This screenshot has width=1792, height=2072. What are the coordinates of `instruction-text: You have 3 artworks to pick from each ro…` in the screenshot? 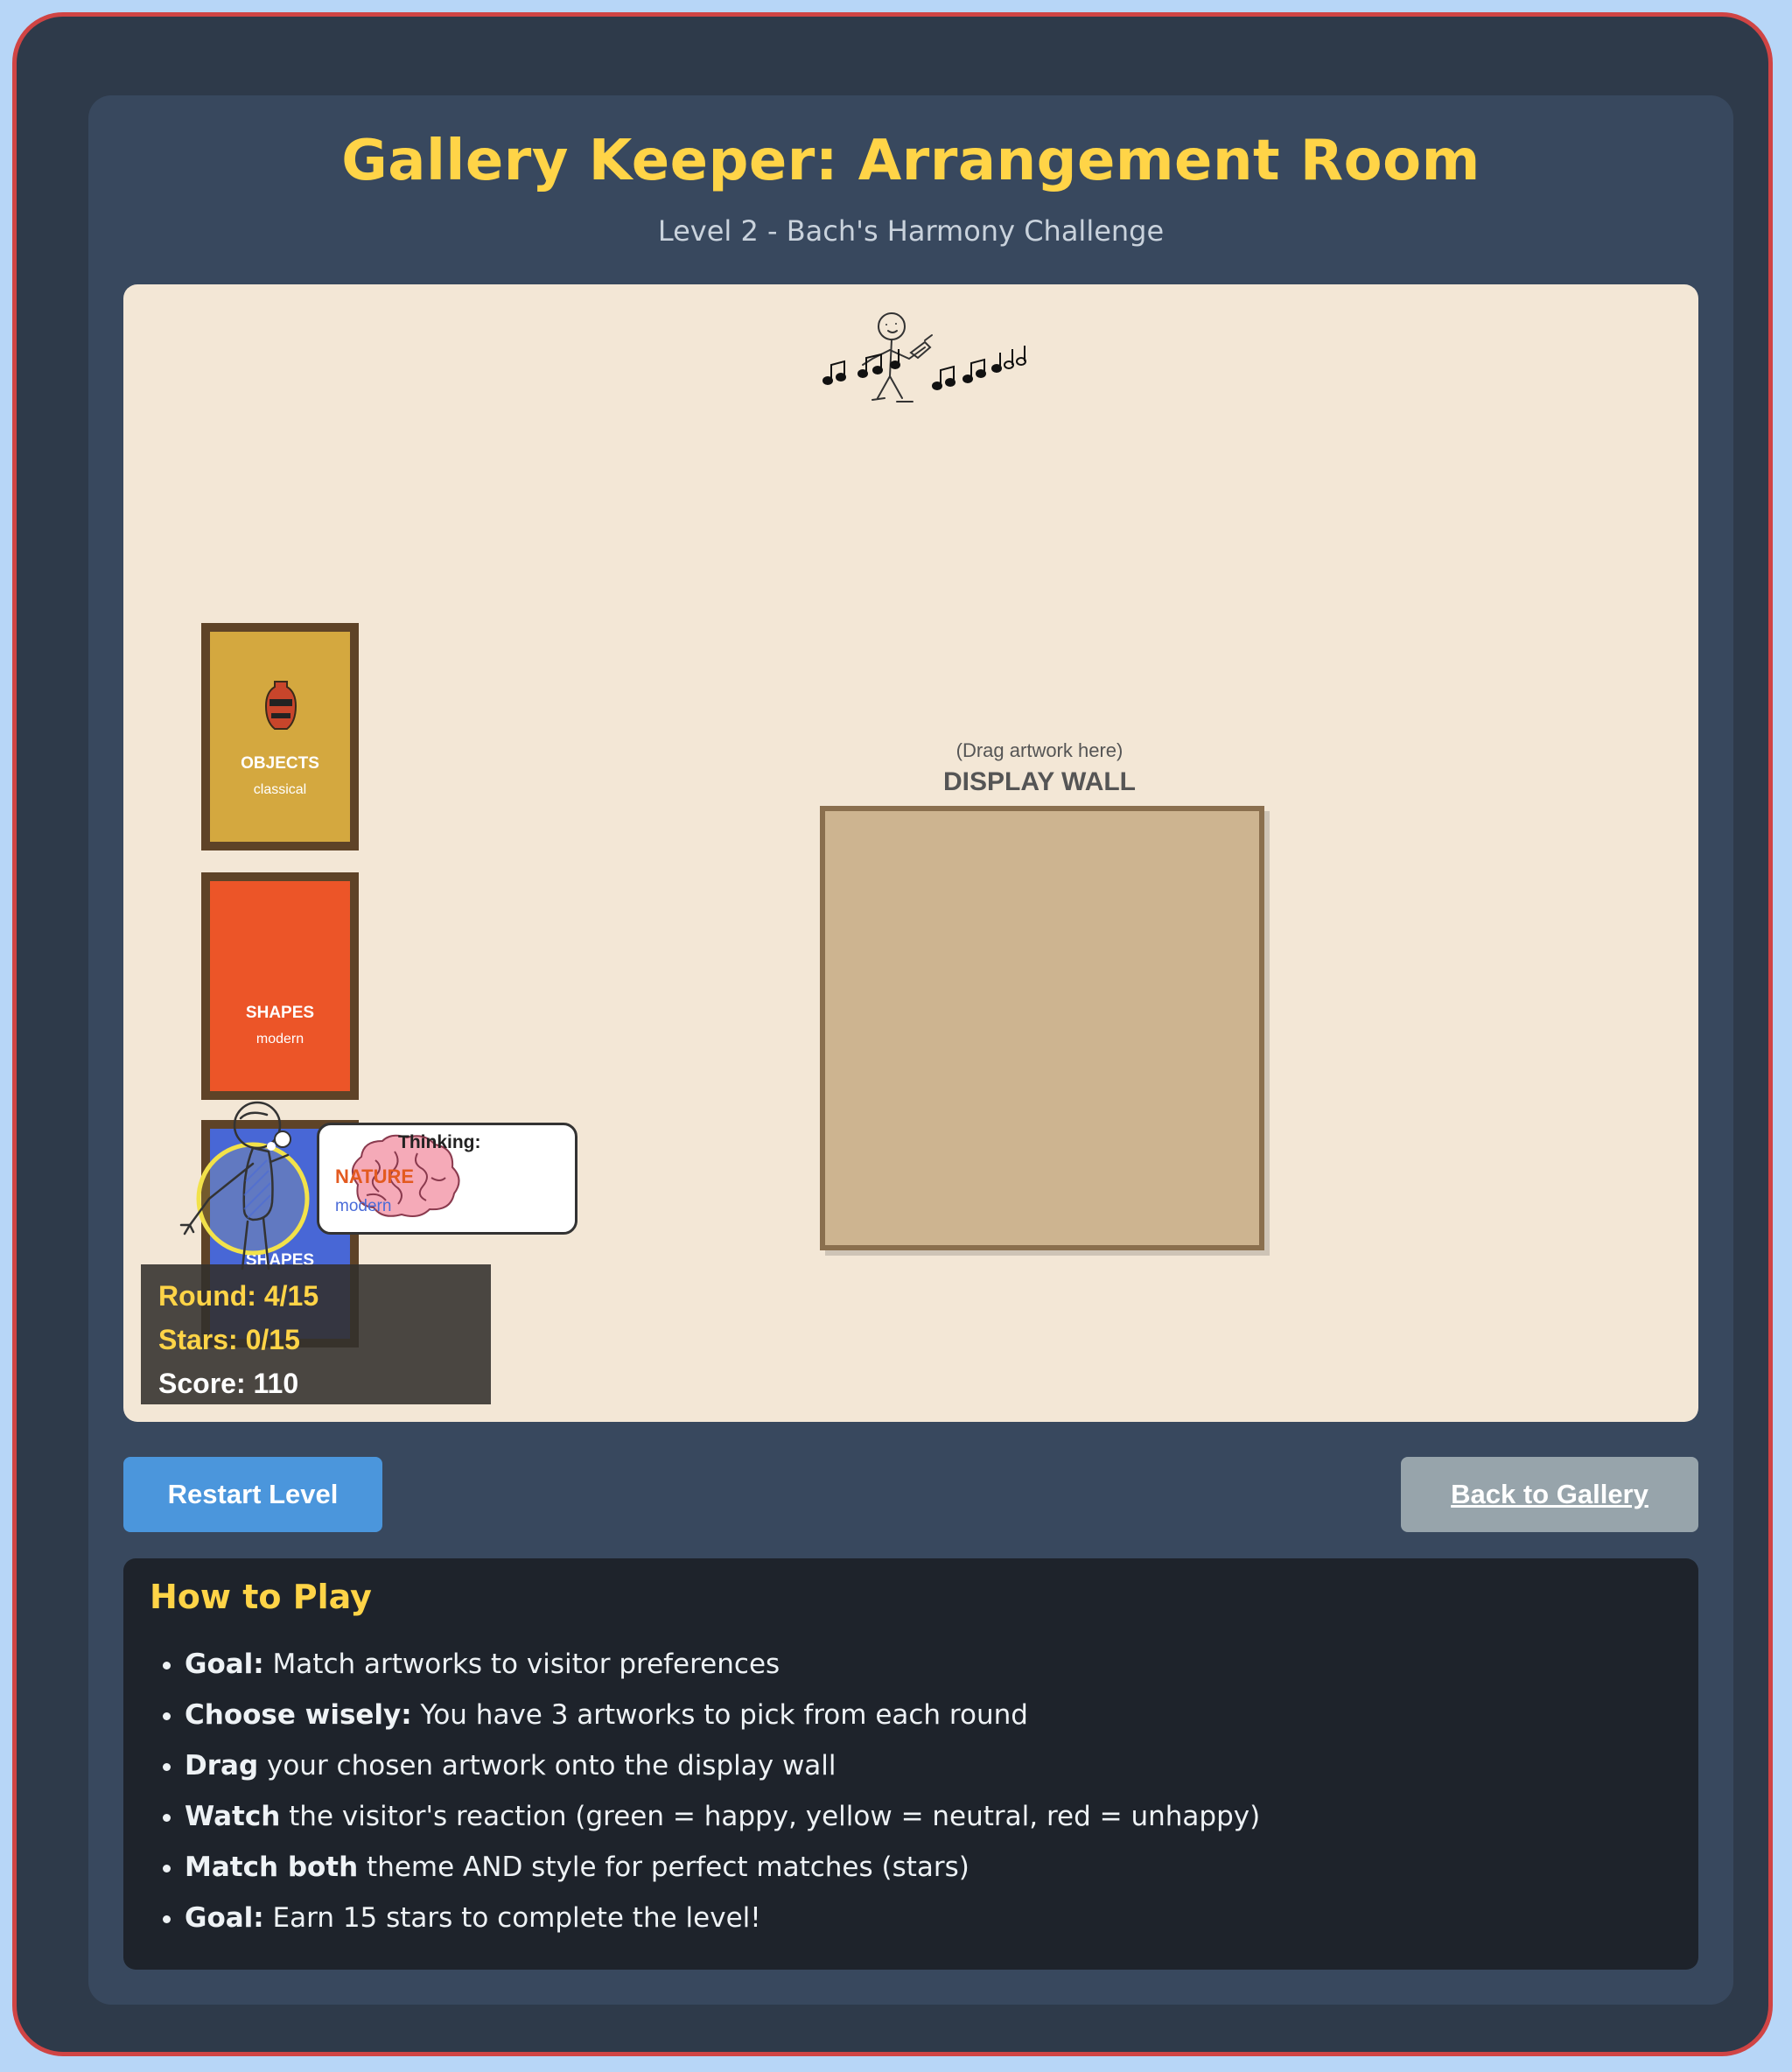 It's located at (719, 1715).